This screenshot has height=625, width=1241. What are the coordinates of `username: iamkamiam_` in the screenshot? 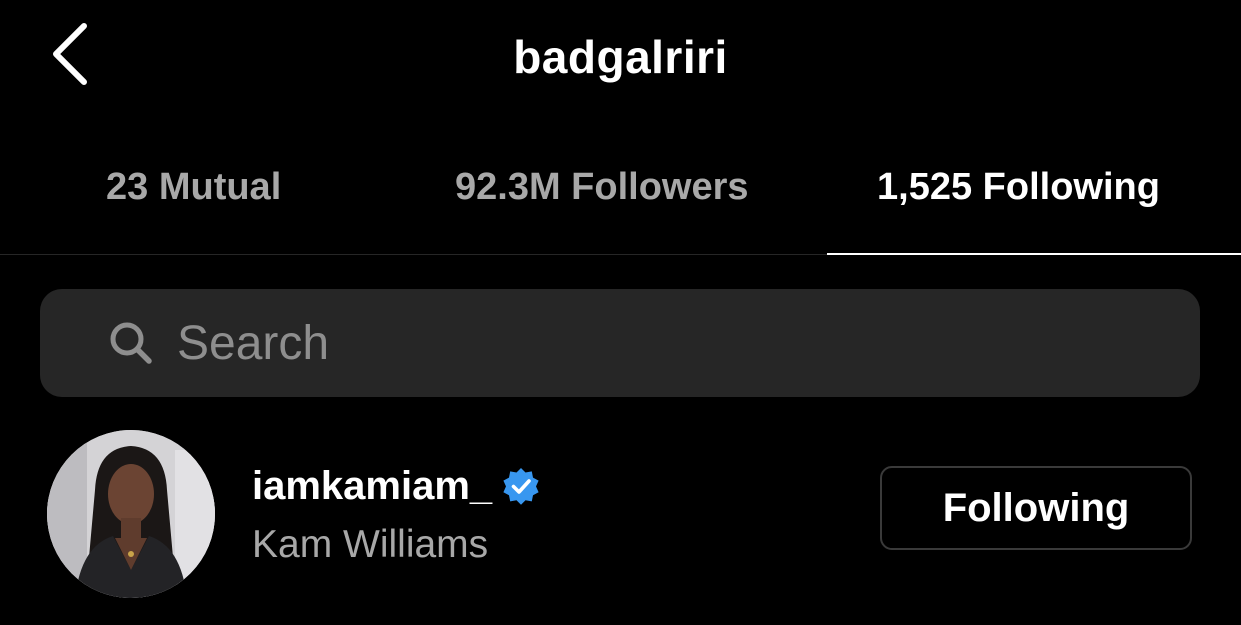 It's located at (372, 486).